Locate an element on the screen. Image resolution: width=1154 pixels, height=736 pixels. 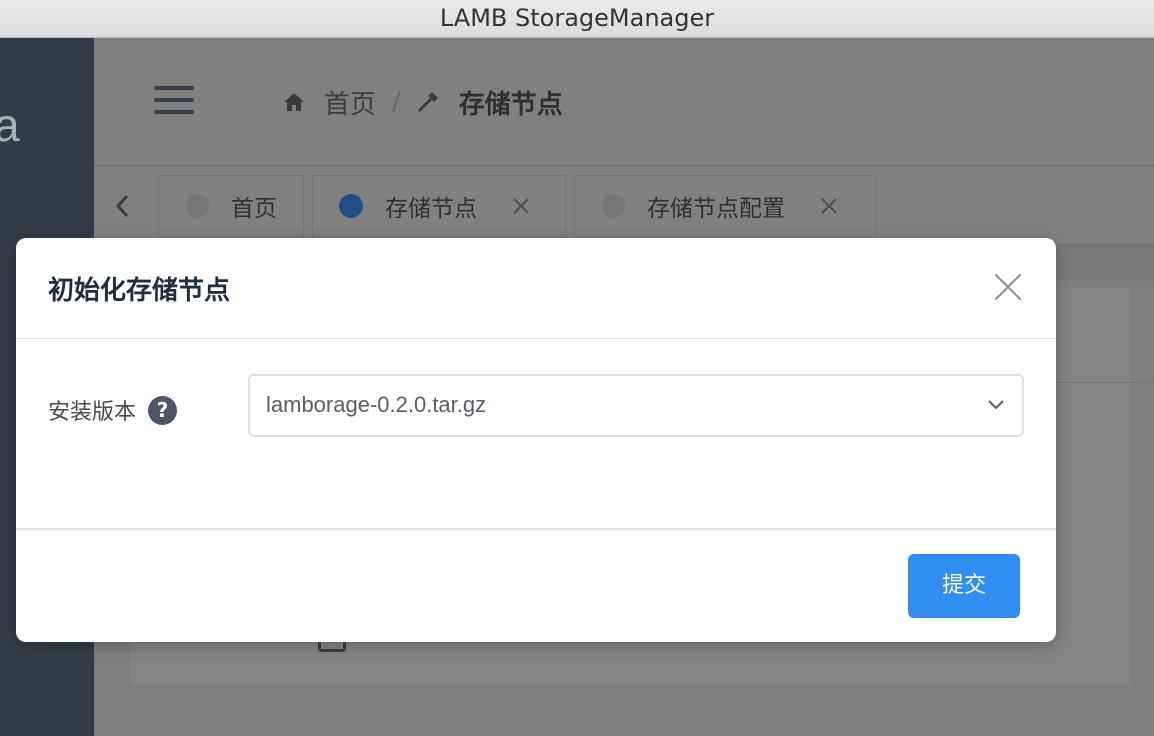
tab-label: 首页 is located at coordinates (254, 209).